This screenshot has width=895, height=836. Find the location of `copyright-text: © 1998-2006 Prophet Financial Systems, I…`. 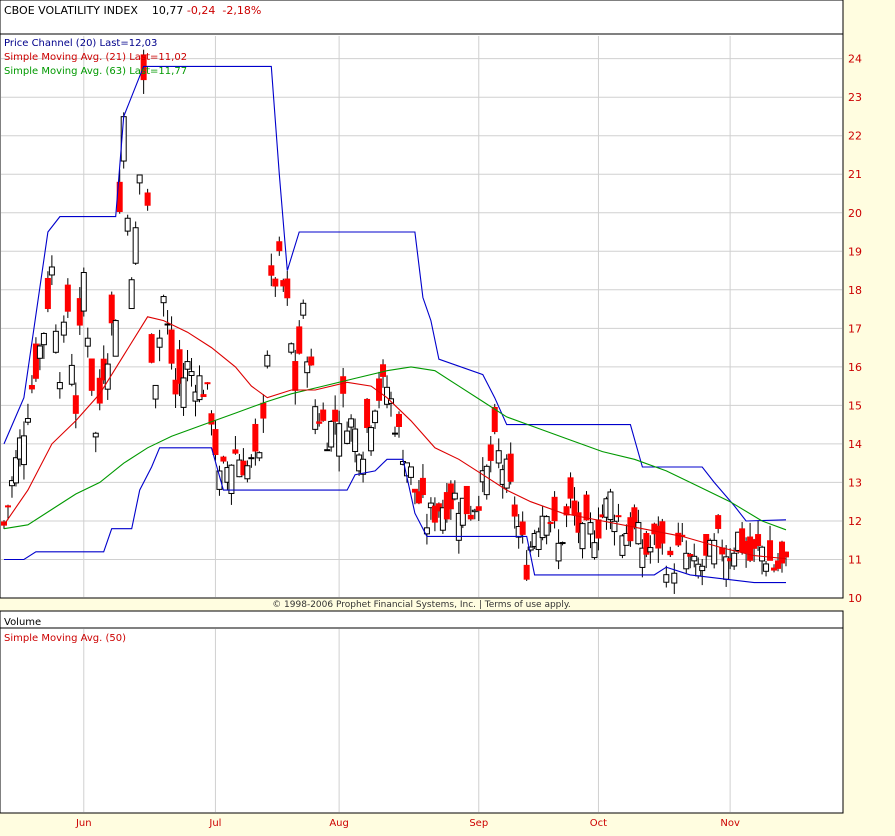

copyright-text: © 1998-2006 Prophet Financial Systems, I… is located at coordinates (421, 605).